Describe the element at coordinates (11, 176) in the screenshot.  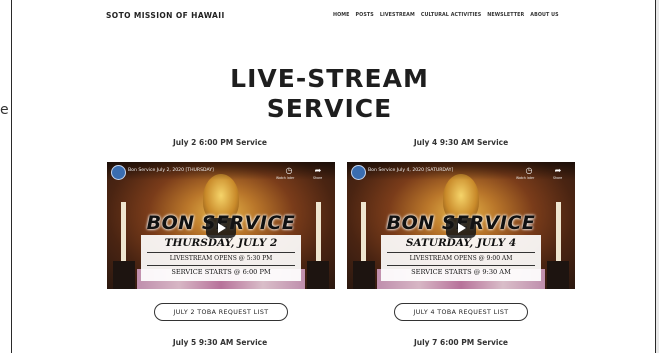
I see `window-frame-left` at that location.